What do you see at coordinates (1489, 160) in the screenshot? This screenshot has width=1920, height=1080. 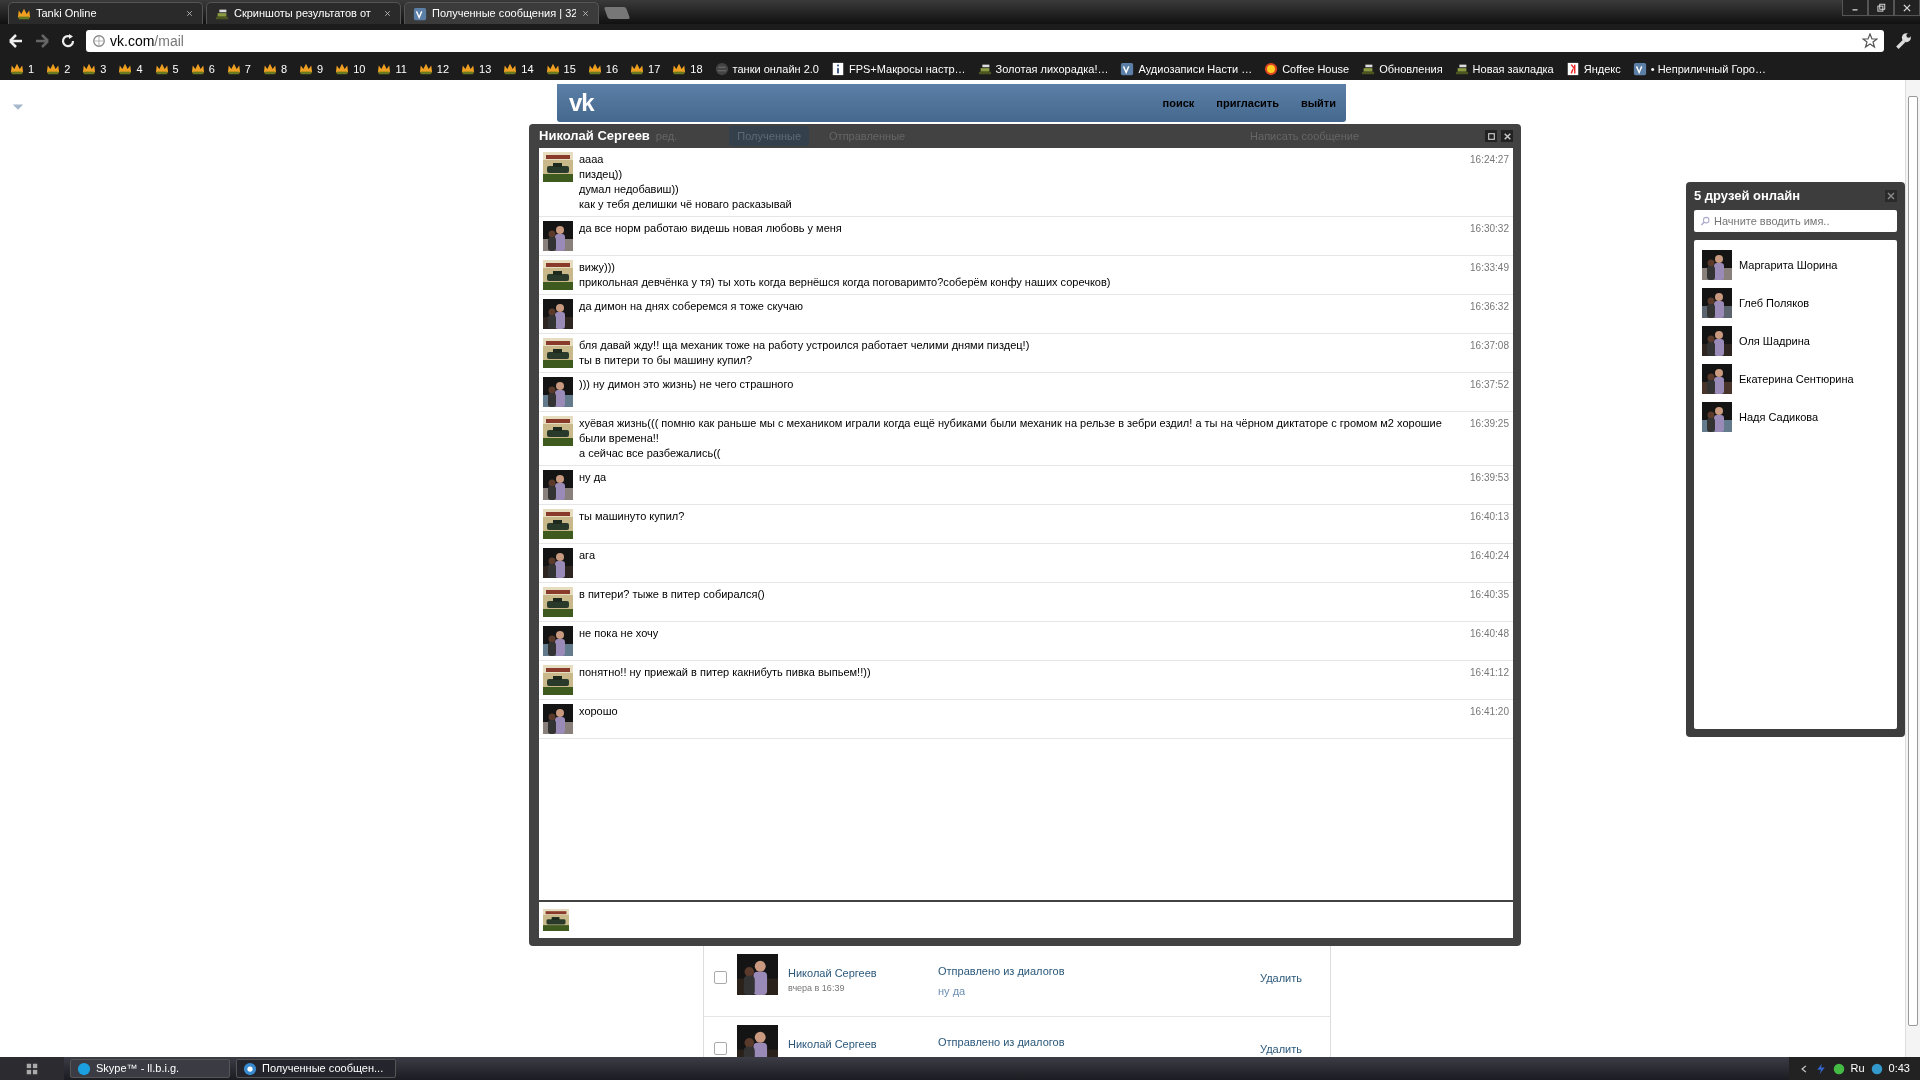 I see `timestamp: 16:24:27` at bounding box center [1489, 160].